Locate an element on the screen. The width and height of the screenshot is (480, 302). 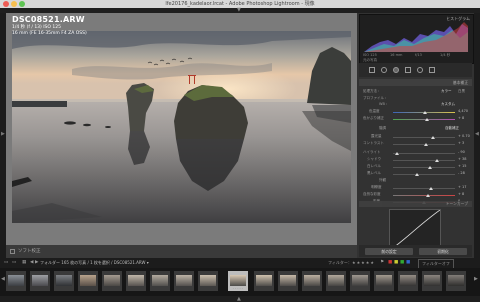
filmstrip-thumbnail-selected: ••••• is located at coordinates (238, 281).